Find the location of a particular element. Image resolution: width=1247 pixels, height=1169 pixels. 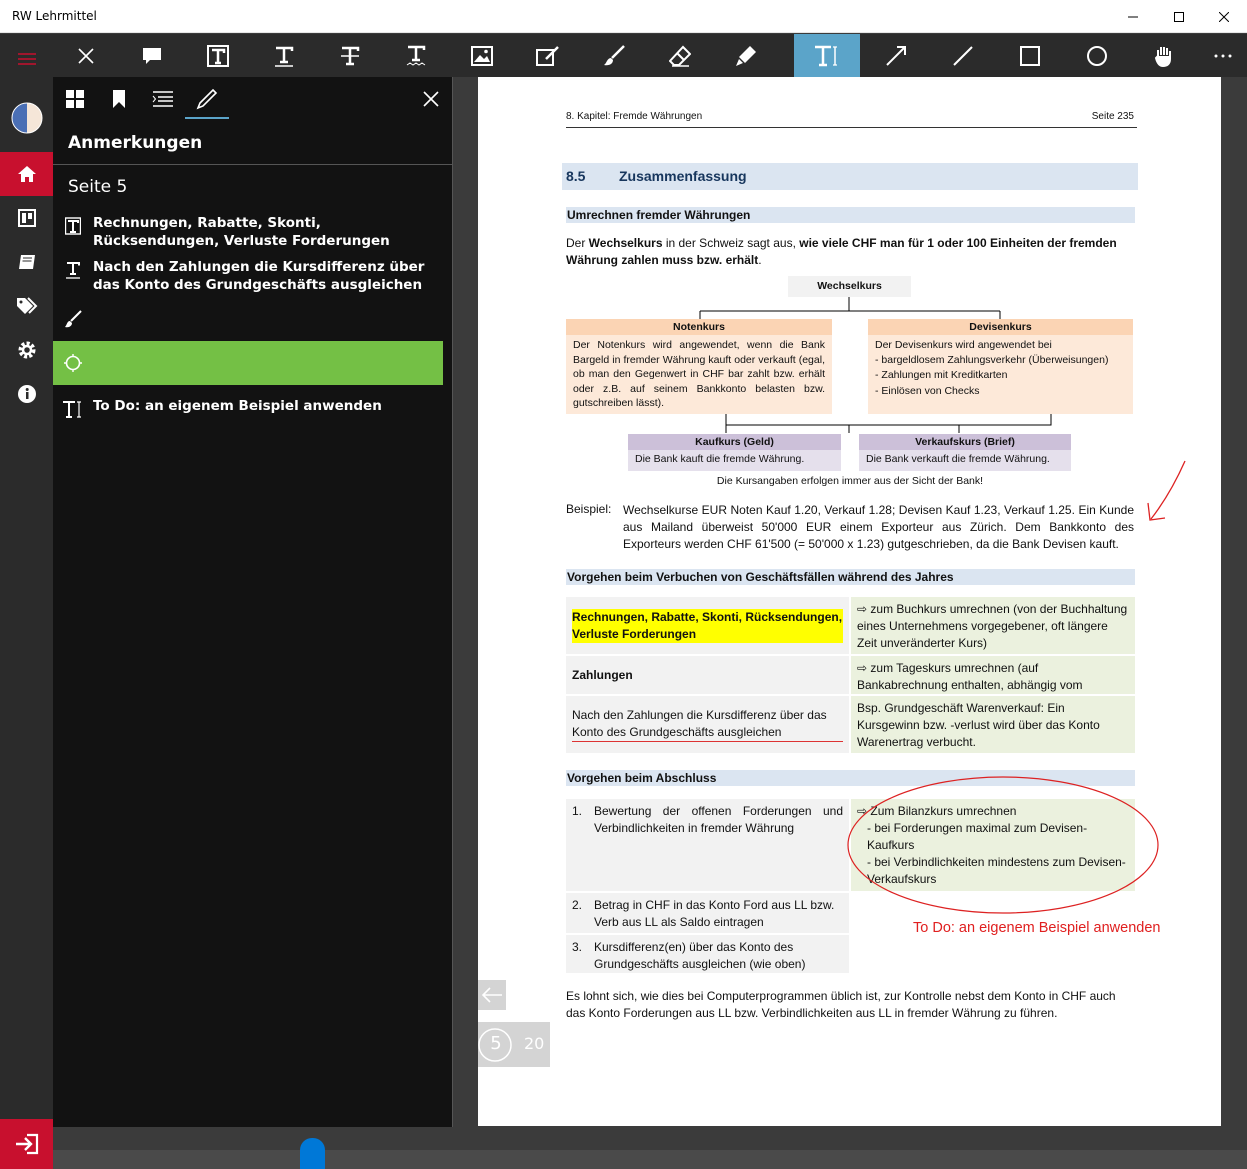

annotation-item: To Do: an eigenem Beispiel anwenden is located at coordinates (248, 412).